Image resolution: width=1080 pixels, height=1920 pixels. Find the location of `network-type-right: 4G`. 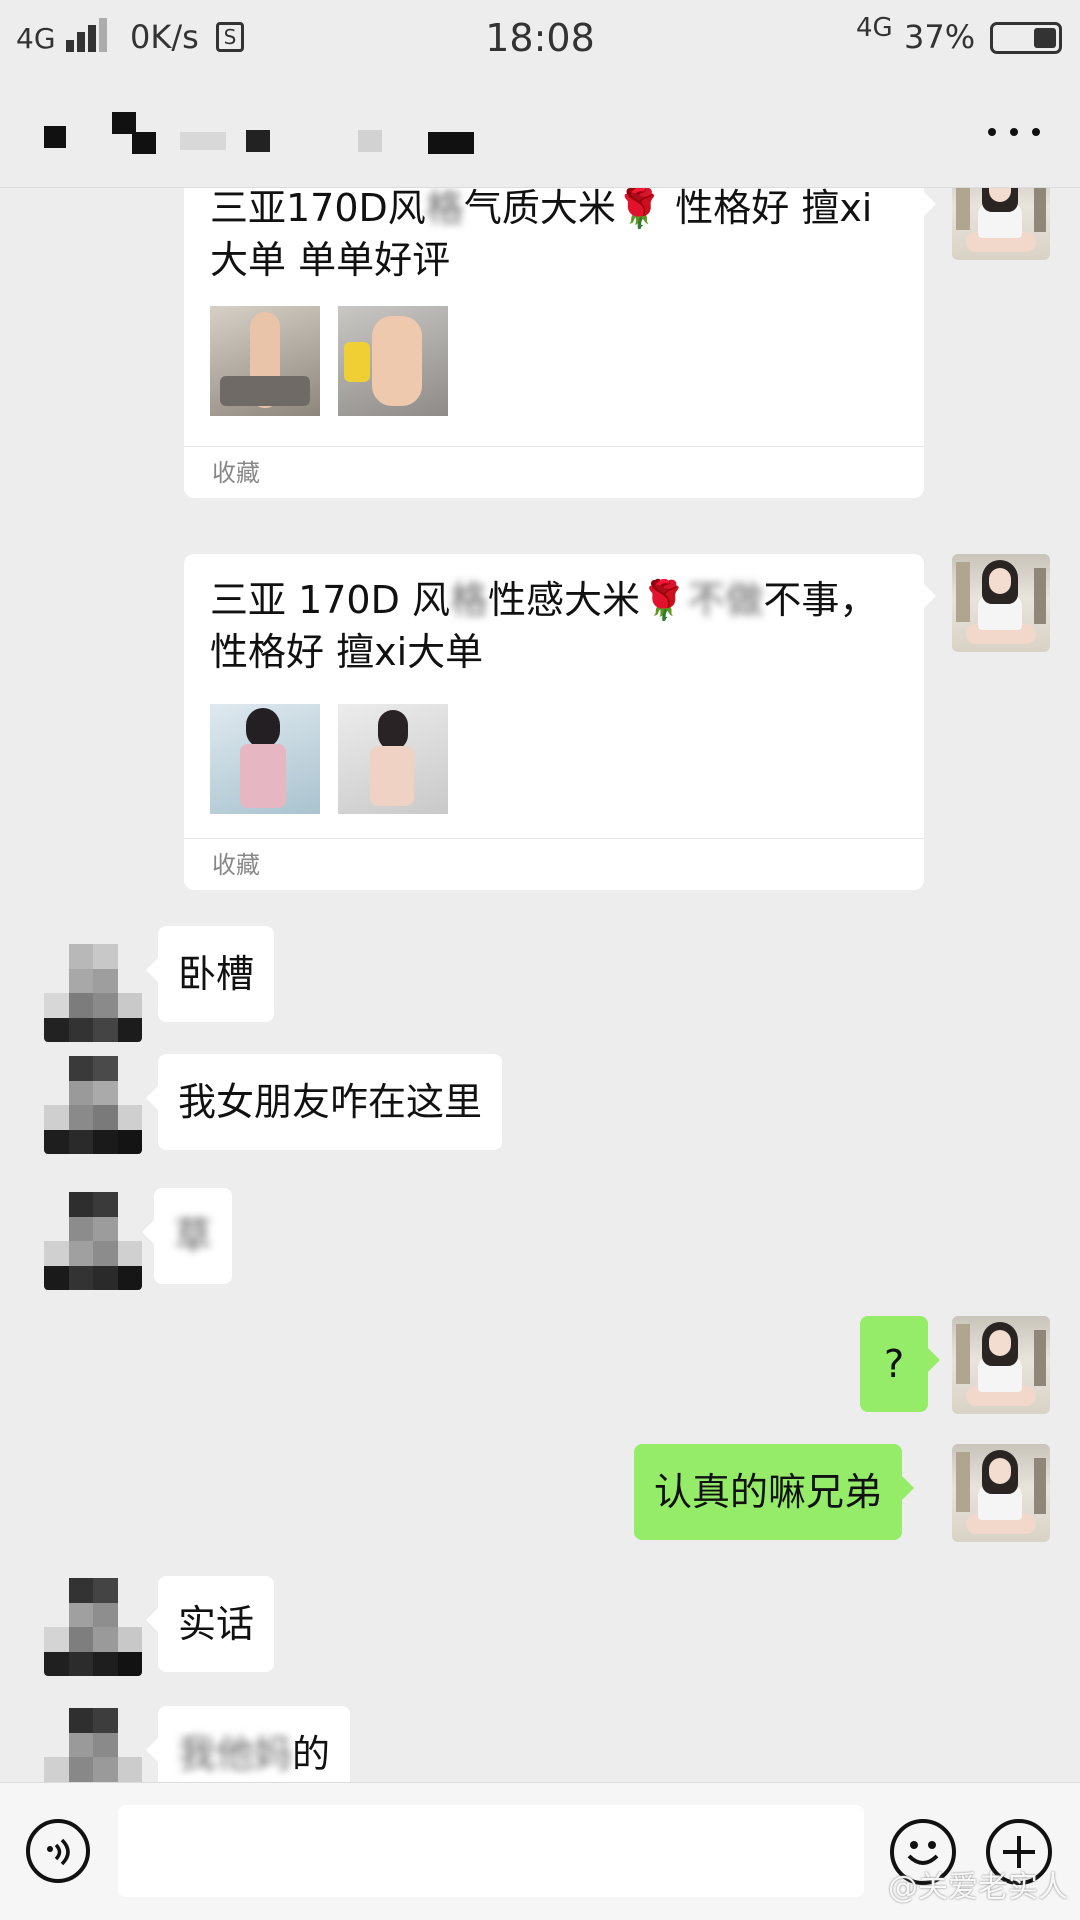

network-type-right: 4G is located at coordinates (874, 28).